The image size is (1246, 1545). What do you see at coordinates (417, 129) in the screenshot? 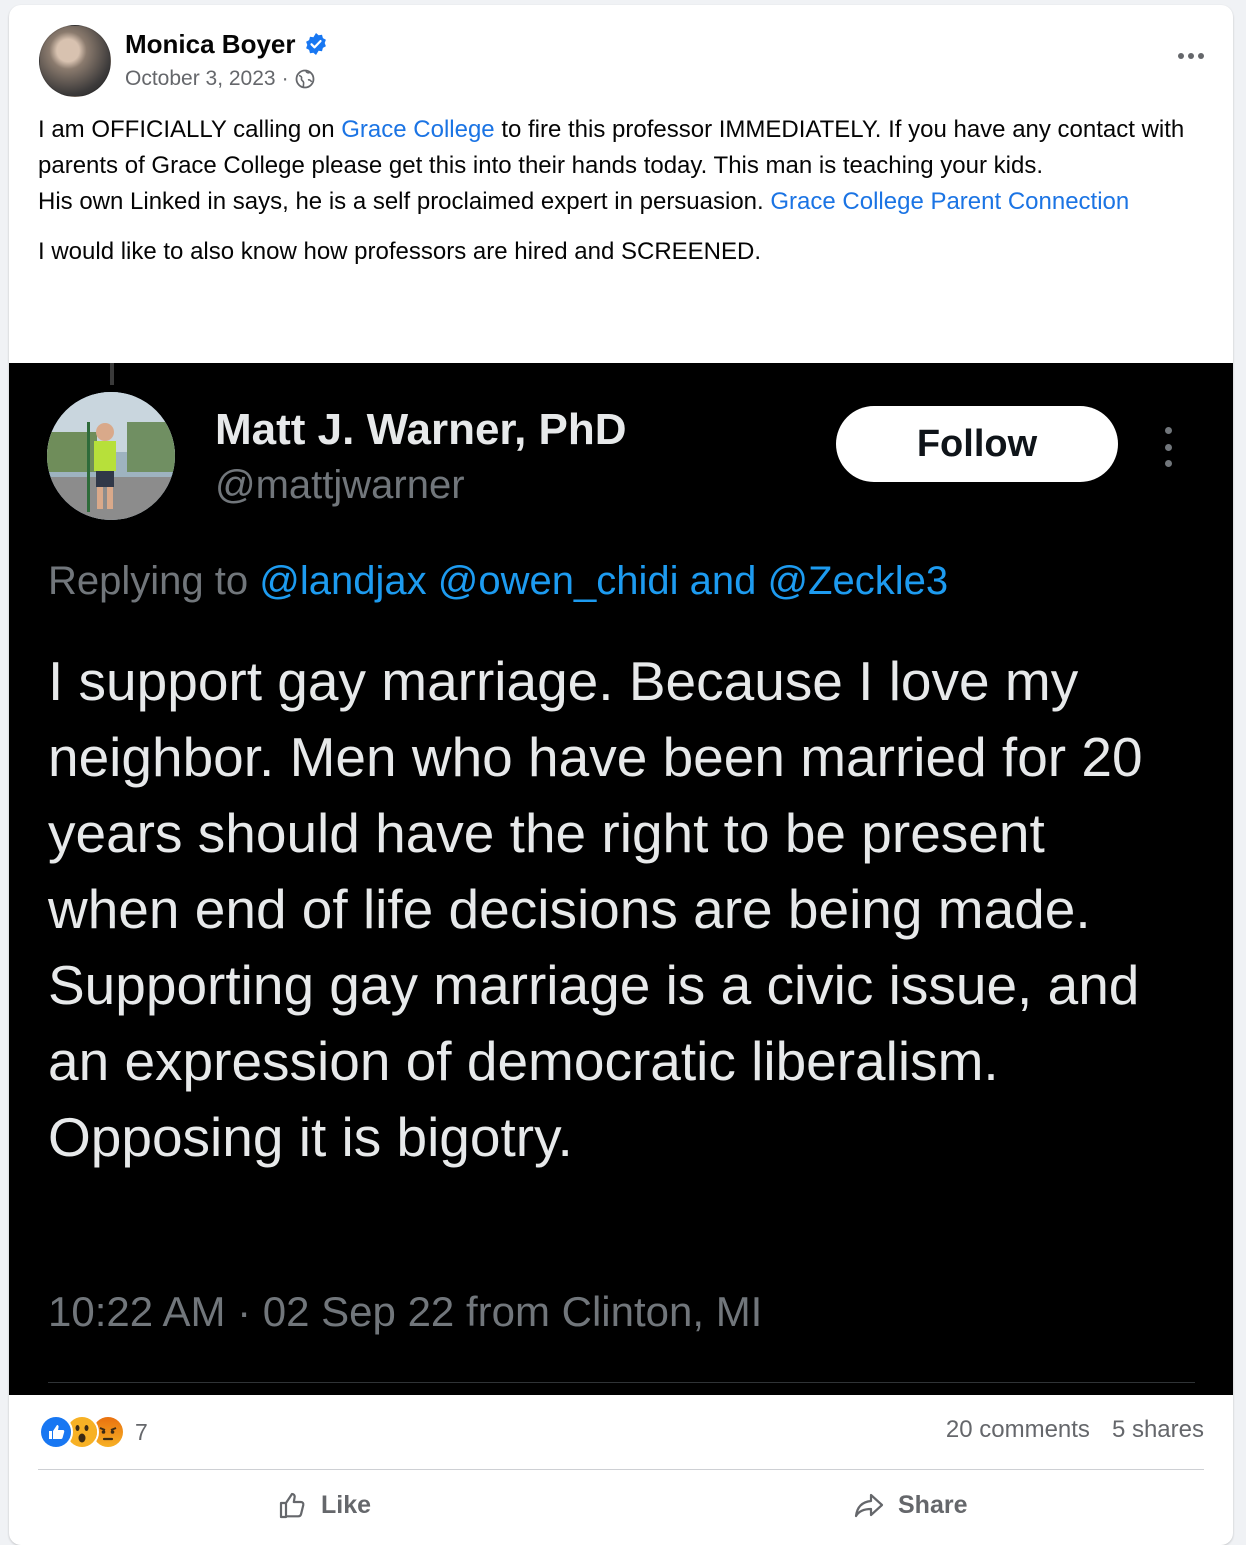
I see `grace-college-link: Grace College` at bounding box center [417, 129].